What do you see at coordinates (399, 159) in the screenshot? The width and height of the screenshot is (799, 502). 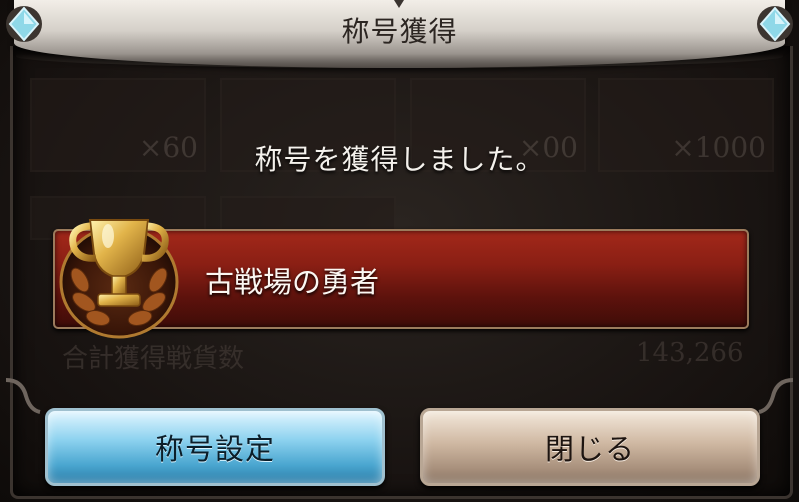 I see `acquired-message: 称号を獲得しました。` at bounding box center [399, 159].